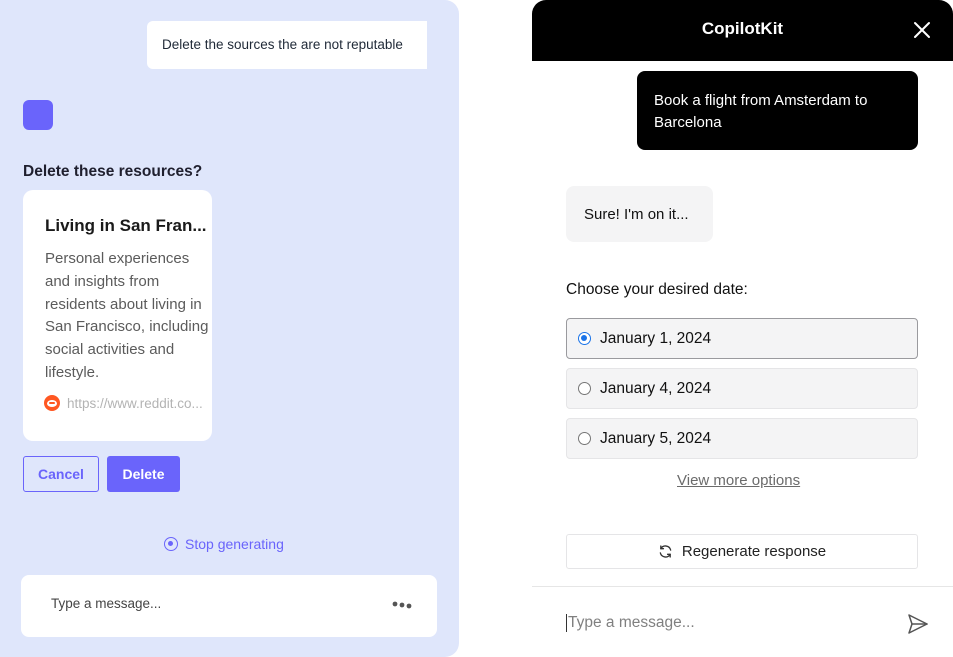  I want to click on delete-button: Delete, so click(143, 474).